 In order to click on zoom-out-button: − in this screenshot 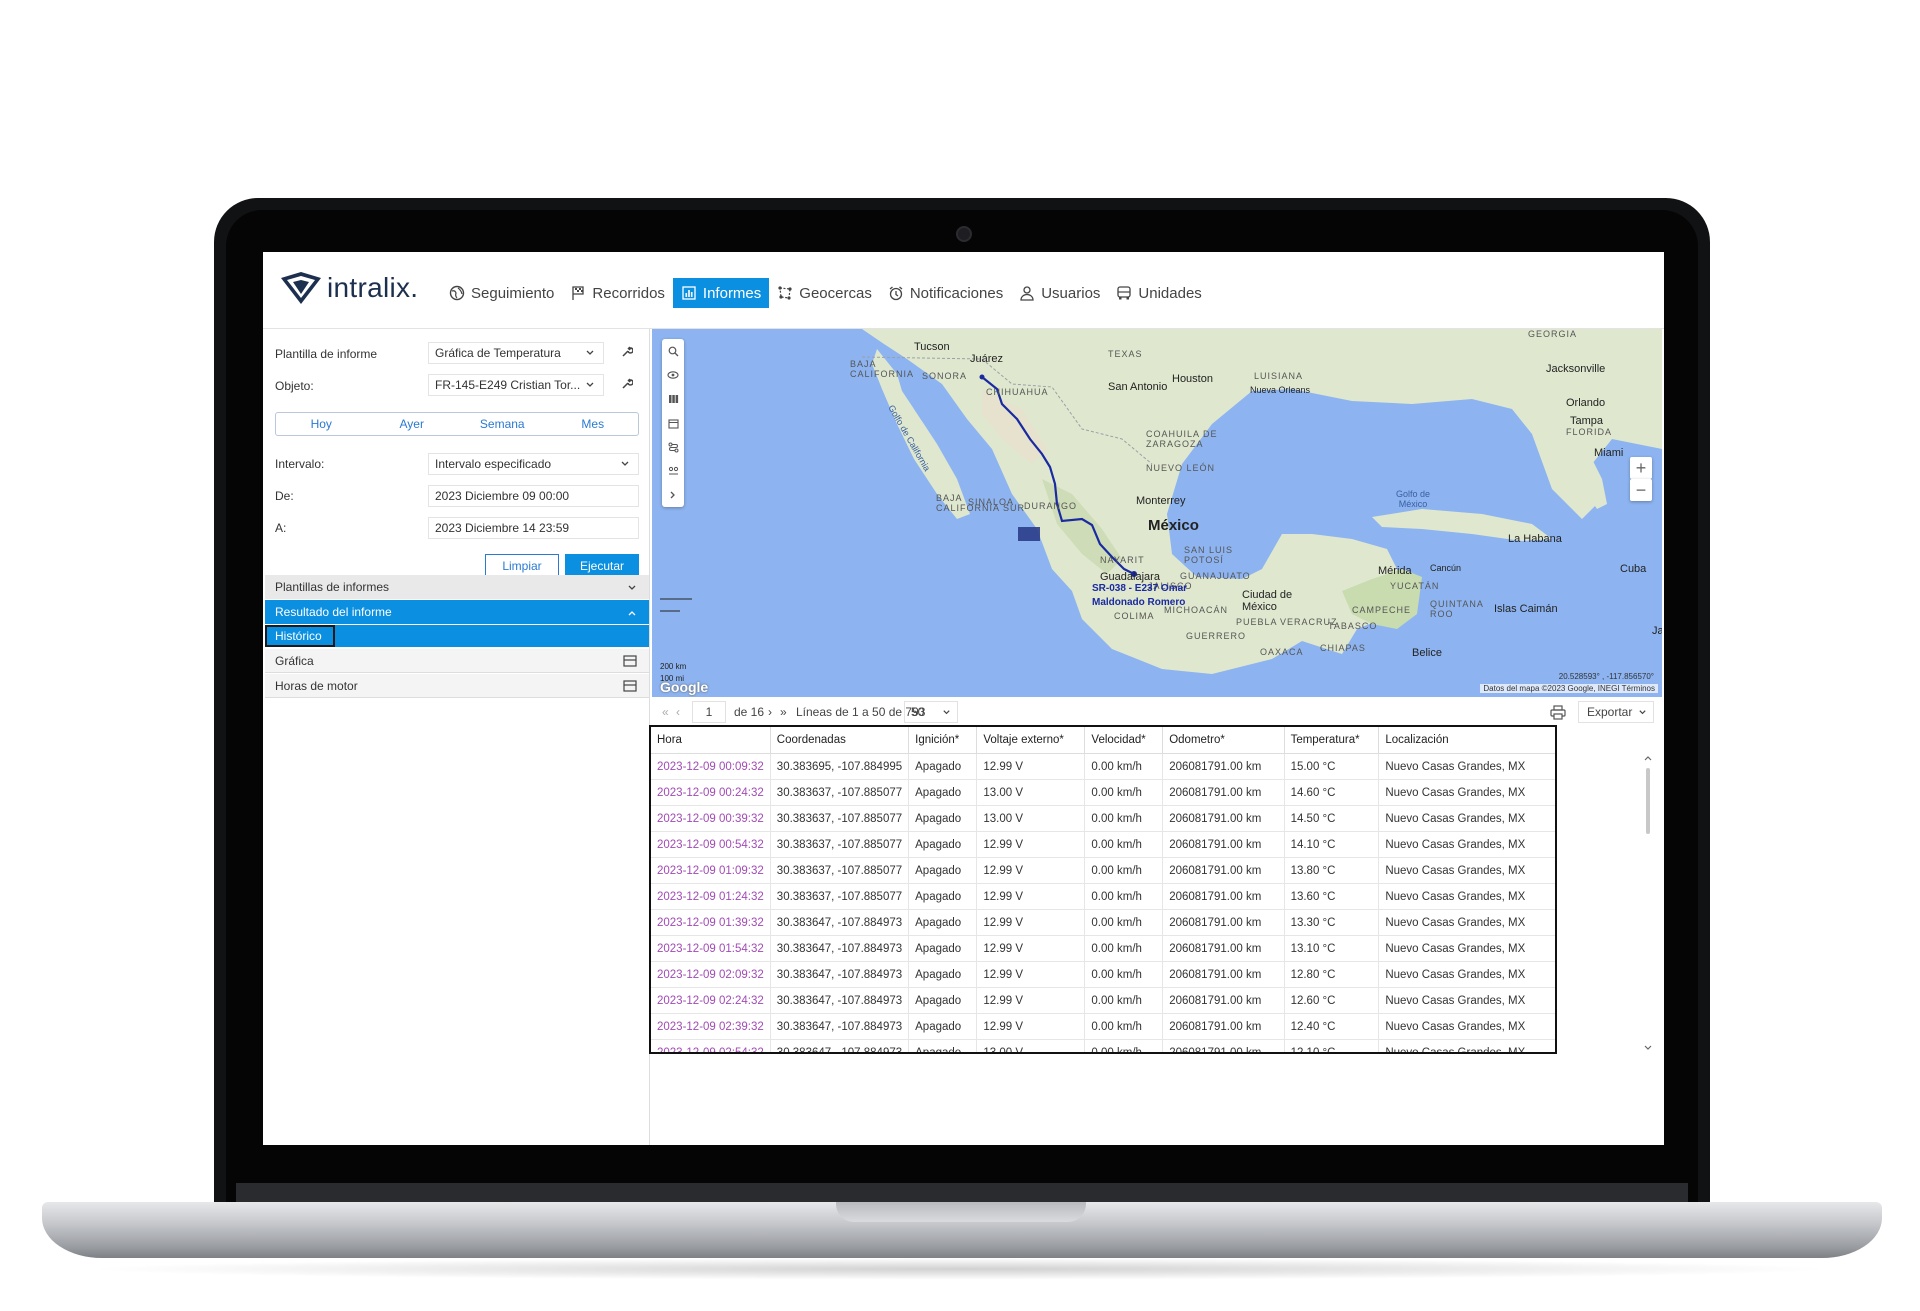, I will do `click(1641, 490)`.